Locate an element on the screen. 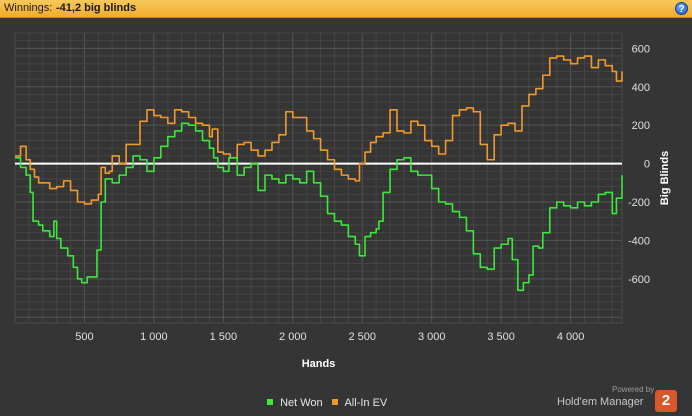  y-tick-label: -200 is located at coordinates (639, 203).